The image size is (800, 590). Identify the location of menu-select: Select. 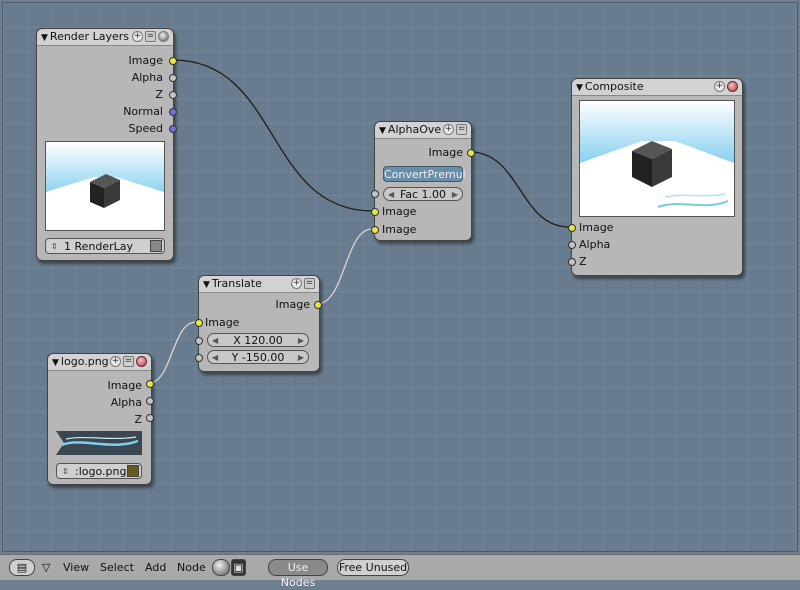
(117, 567).